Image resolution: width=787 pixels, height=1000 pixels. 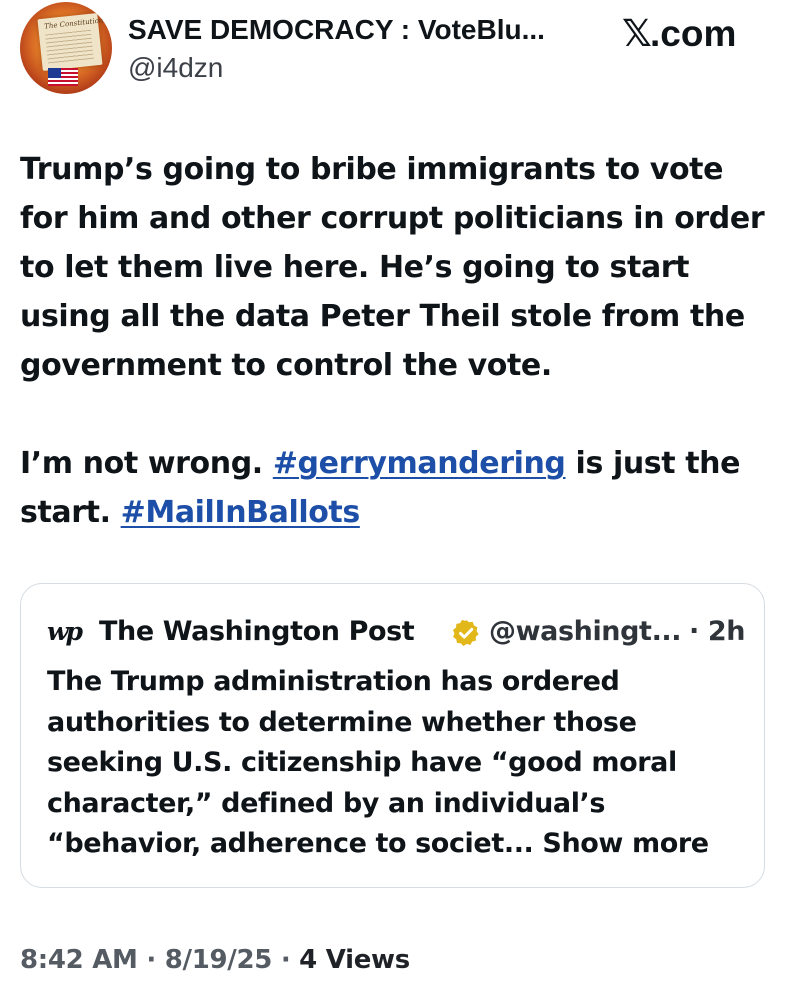 What do you see at coordinates (625, 843) in the screenshot?
I see `show-more-link: Show more` at bounding box center [625, 843].